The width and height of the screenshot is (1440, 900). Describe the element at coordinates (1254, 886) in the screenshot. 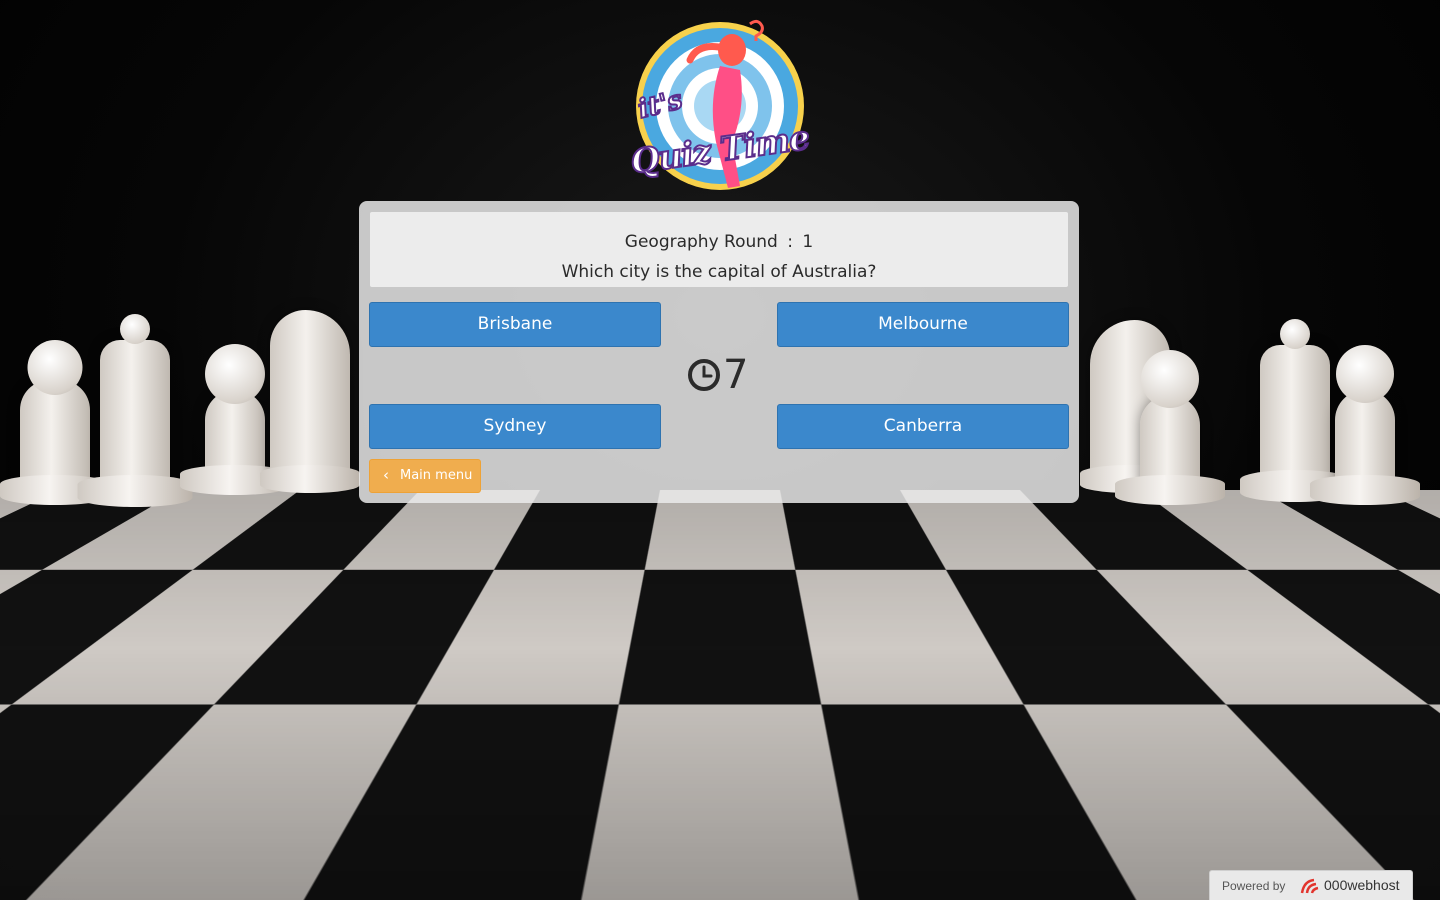

I see `powered-by-text: Powered by` at that location.